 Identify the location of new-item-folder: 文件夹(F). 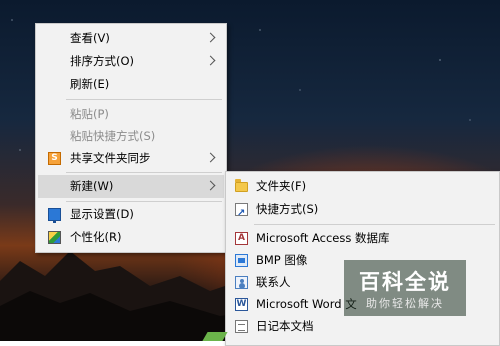
(362, 186).